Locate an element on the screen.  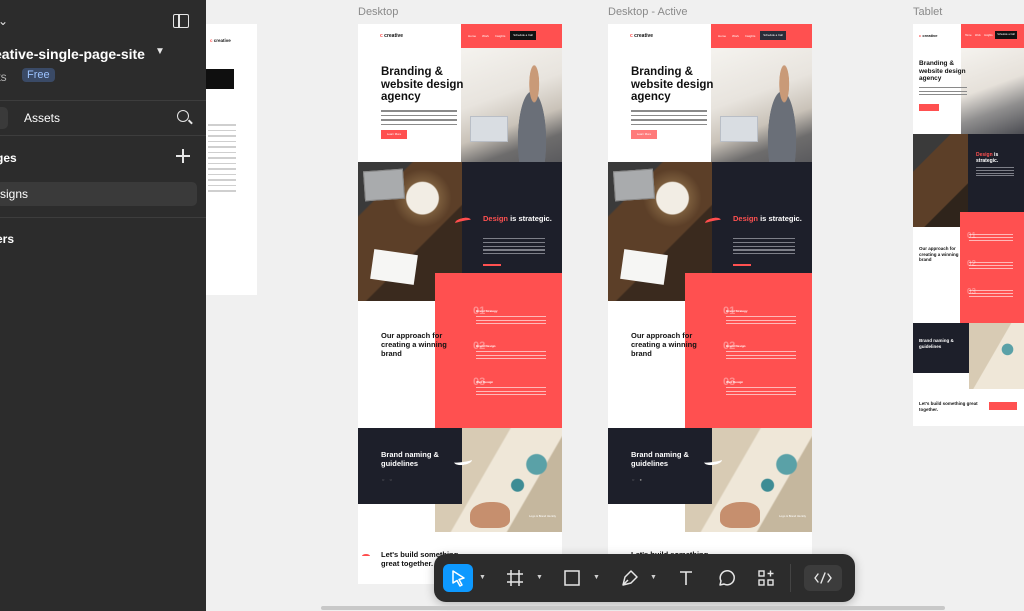
frame-text-lines is located at coordinates (222, 160).